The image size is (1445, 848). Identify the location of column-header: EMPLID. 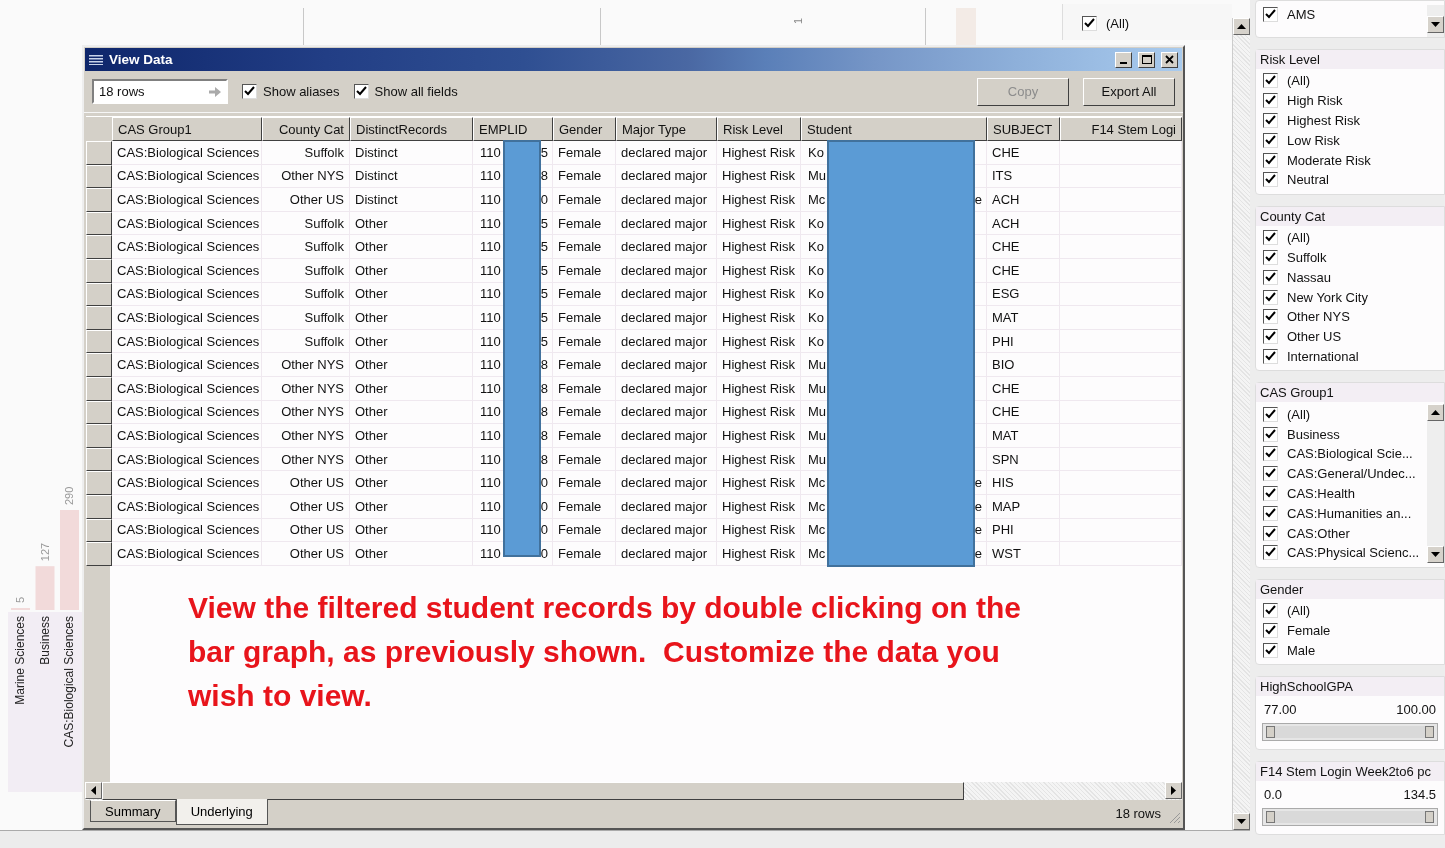
(513, 129).